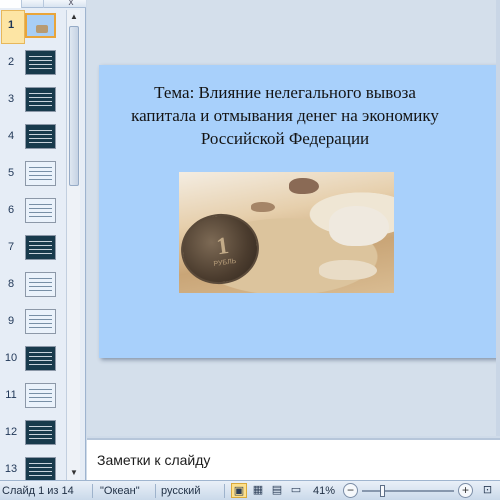 The image size is (500, 500). I want to click on ruble-coin: 1 РУБЛЬ, so click(221, 249).